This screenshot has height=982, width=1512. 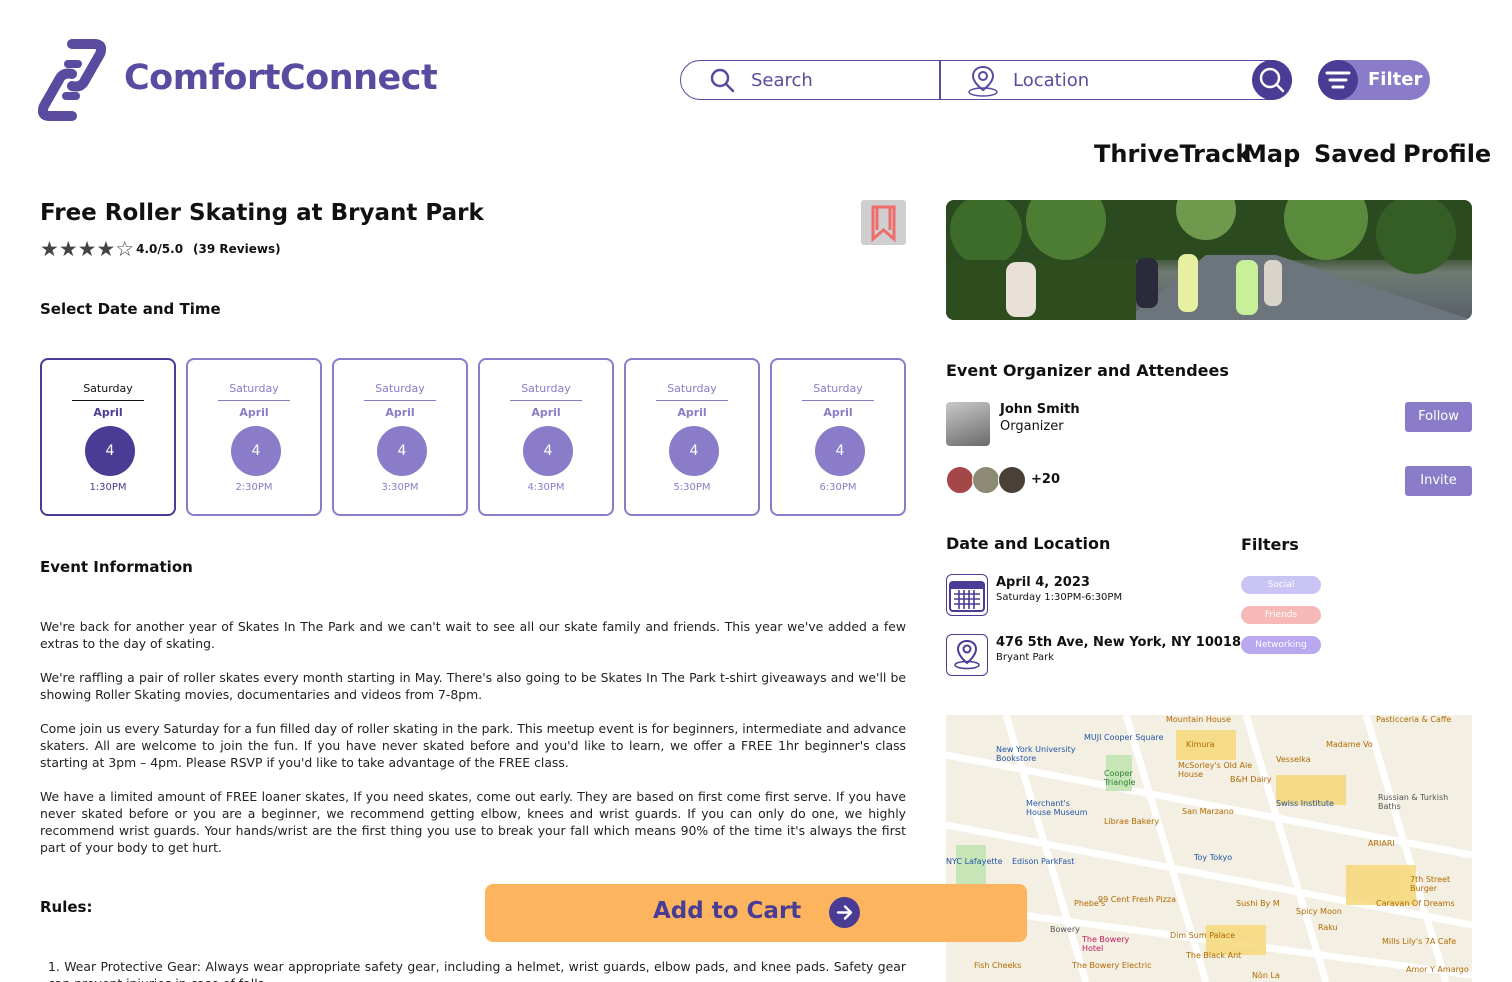 I want to click on map-label: Raku, so click(x=1328, y=927).